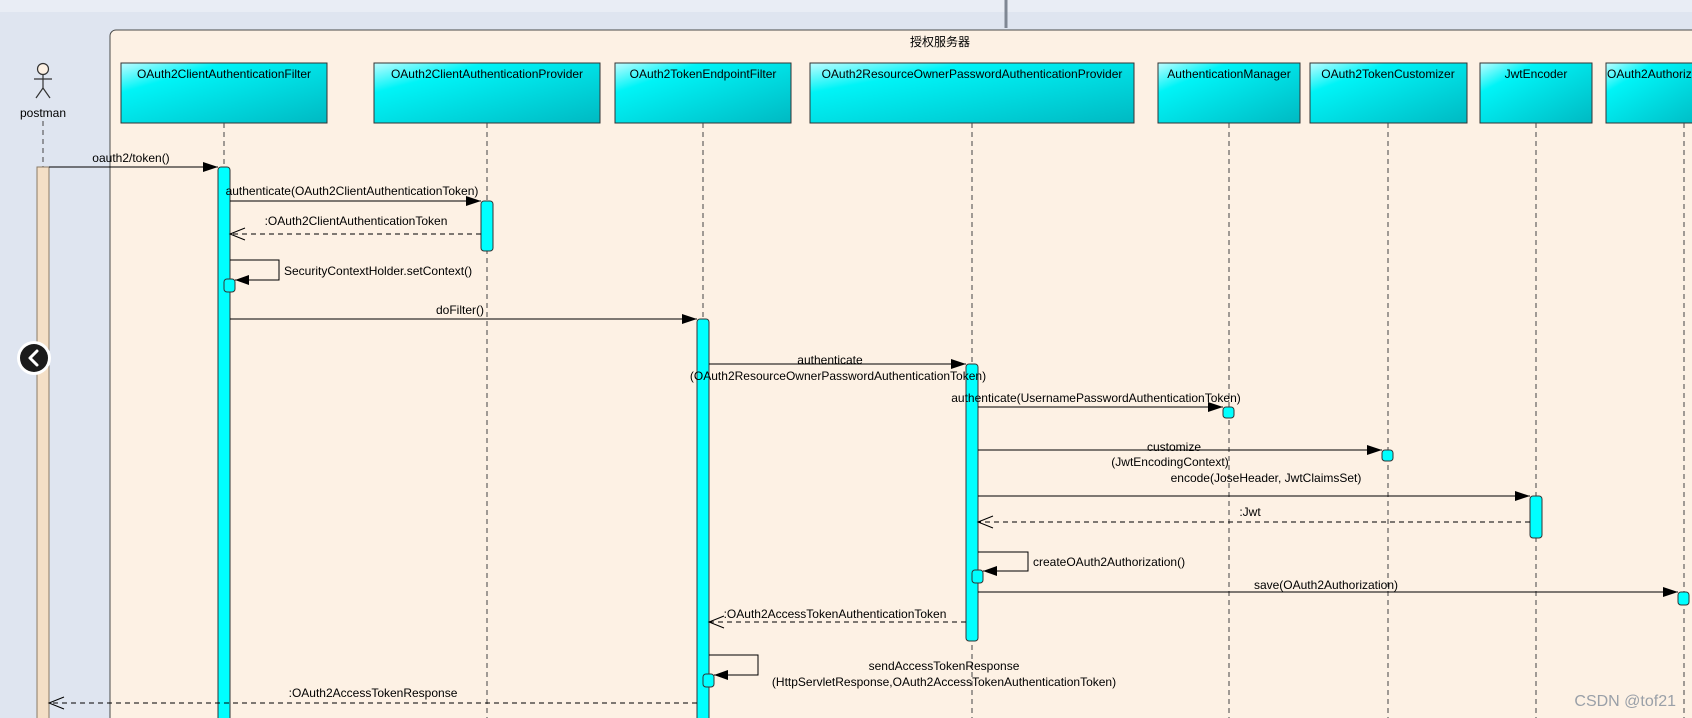 The image size is (1692, 718). Describe the element at coordinates (708, 680) in the screenshot. I see `activation-send-response` at that location.